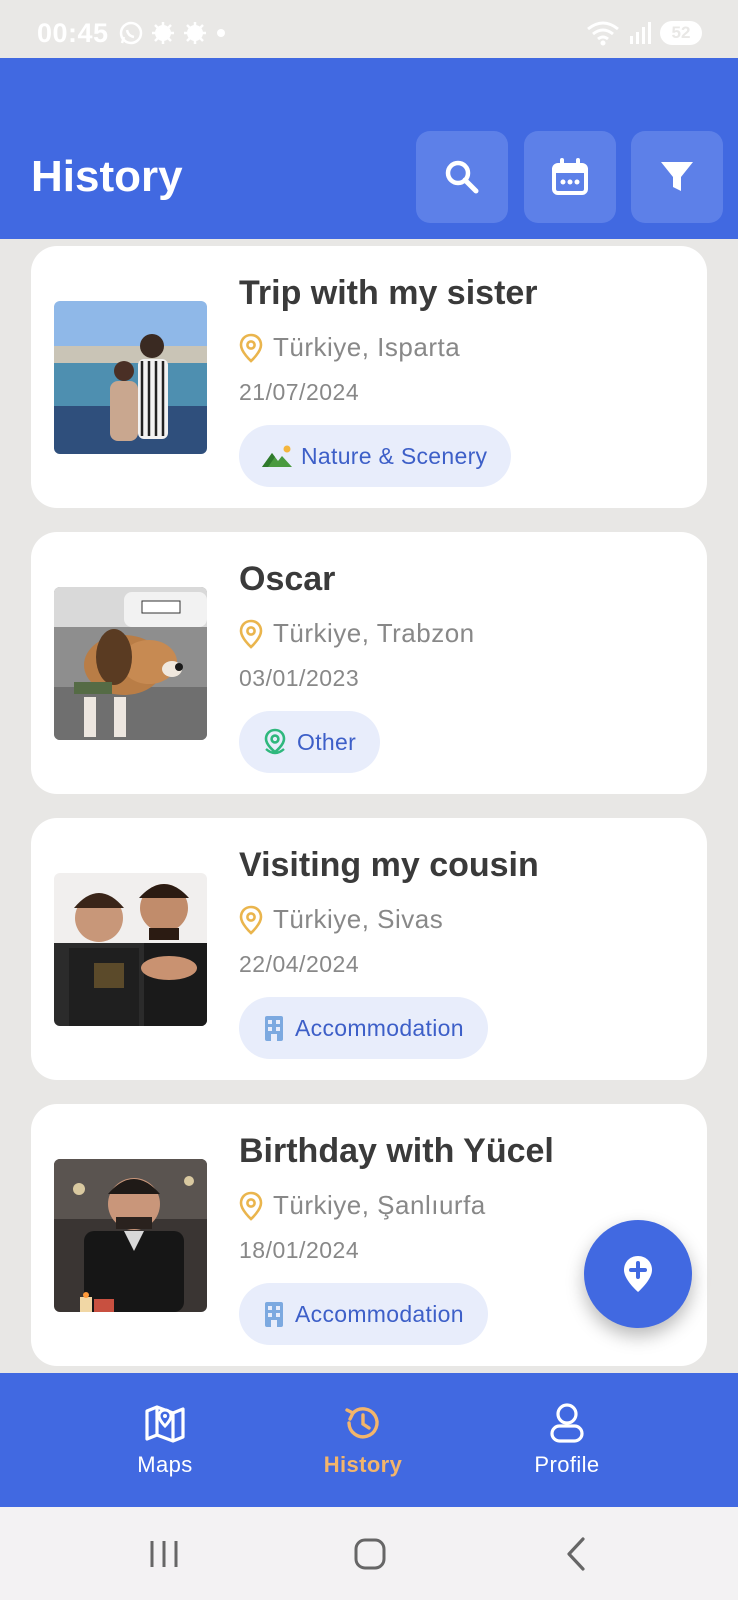 The image size is (738, 1600). What do you see at coordinates (299, 964) in the screenshot?
I see `entry-date: 22/04/2024` at bounding box center [299, 964].